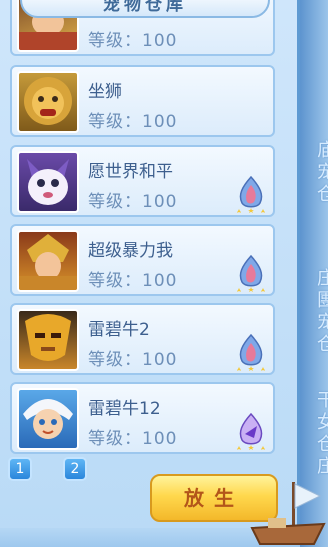 The width and height of the screenshot is (328, 547). Describe the element at coordinates (322, 172) in the screenshot. I see `side-text-1: 庙 宠 仓` at that location.